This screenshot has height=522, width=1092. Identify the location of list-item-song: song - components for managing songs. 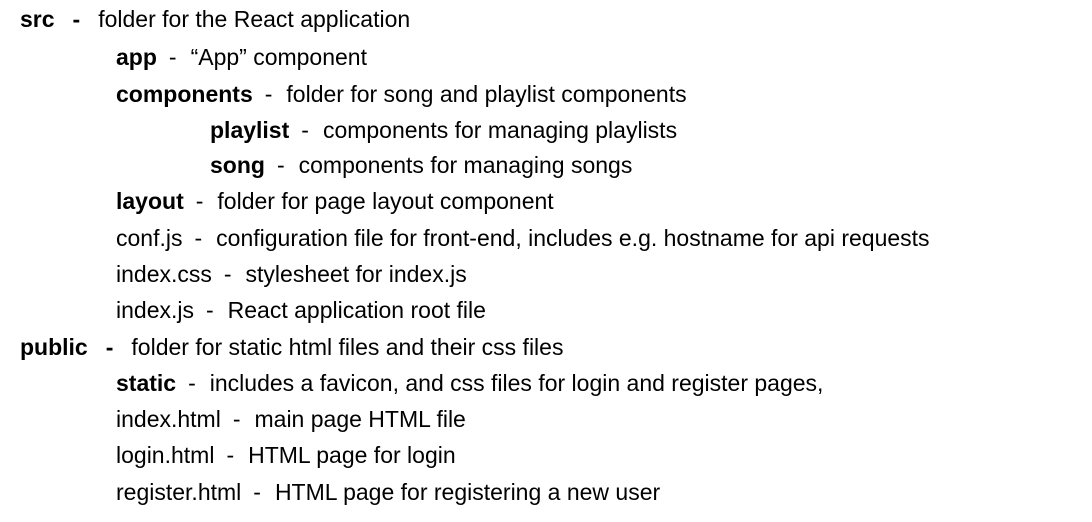
(421, 165).